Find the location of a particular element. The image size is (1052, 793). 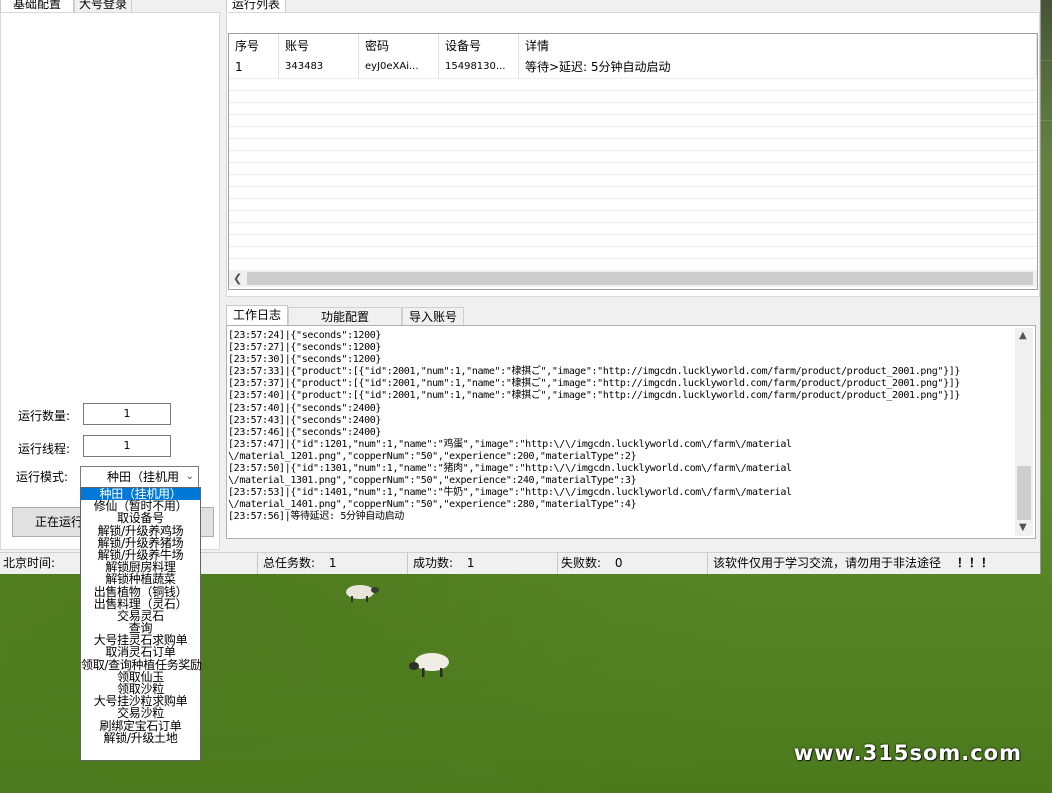

count-input: 1 is located at coordinates (127, 414).